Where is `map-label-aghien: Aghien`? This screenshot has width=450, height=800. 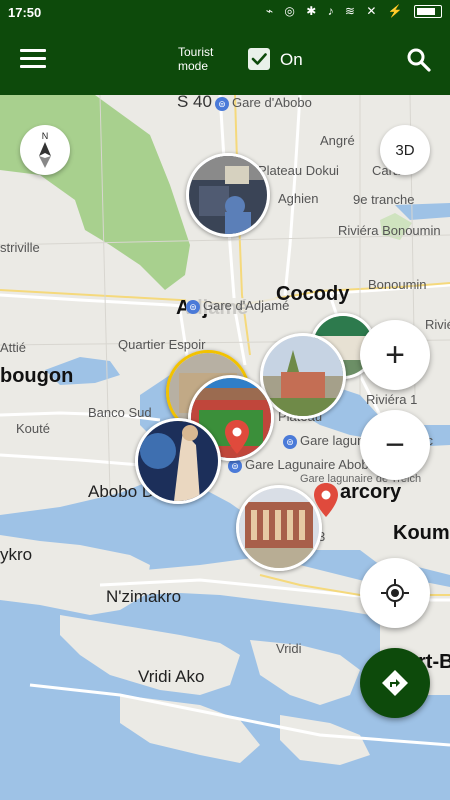 map-label-aghien: Aghien is located at coordinates (298, 198).